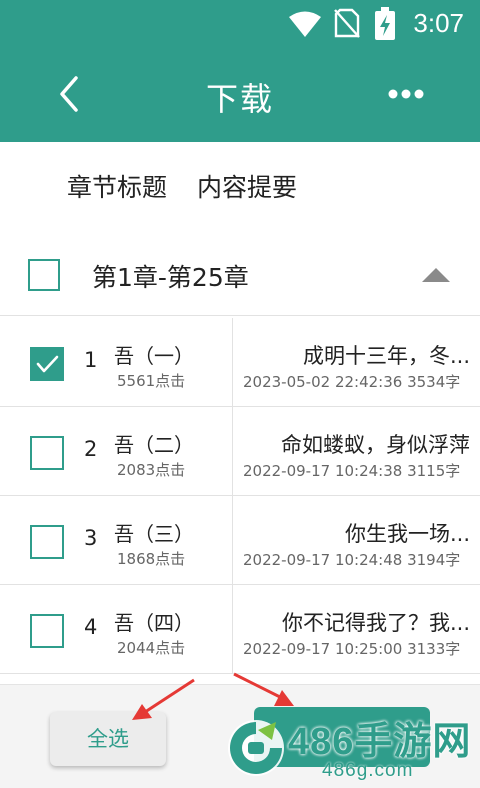 The width and height of the screenshot is (480, 788). I want to click on chapter-summary-cell: 命如蝼蚁，身似浮萍 2022-09-17 10:24:38 3115字, so click(357, 451).